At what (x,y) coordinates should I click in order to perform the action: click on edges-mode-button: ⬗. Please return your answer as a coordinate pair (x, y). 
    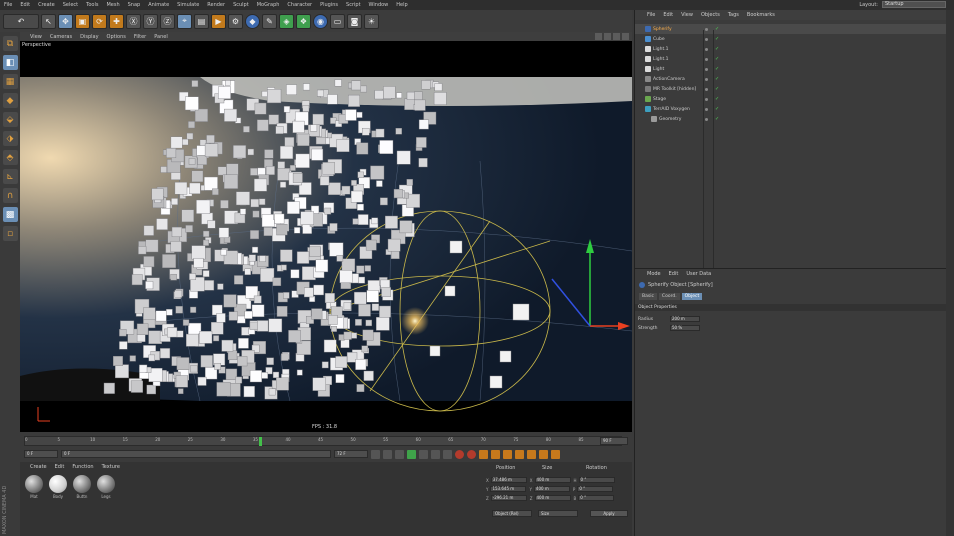
    Looking at the image, I should click on (10, 138).